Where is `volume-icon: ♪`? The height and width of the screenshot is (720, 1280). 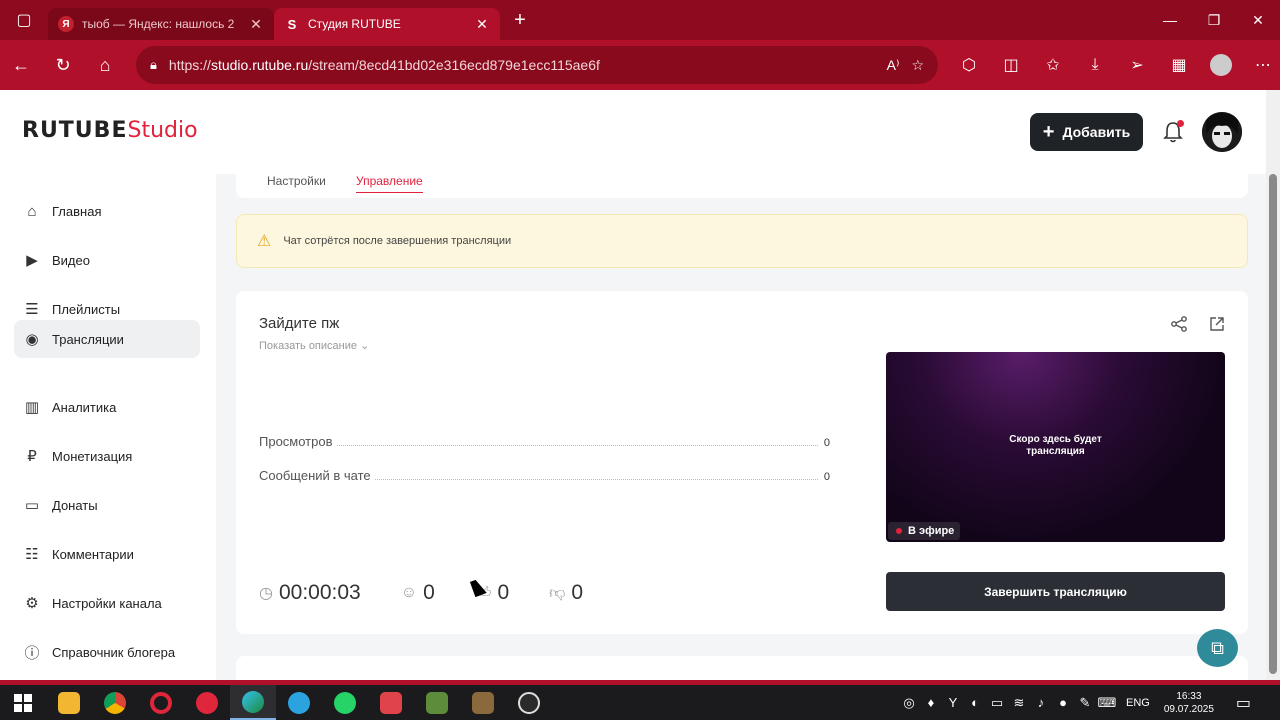 volume-icon: ♪ is located at coordinates (1041, 702).